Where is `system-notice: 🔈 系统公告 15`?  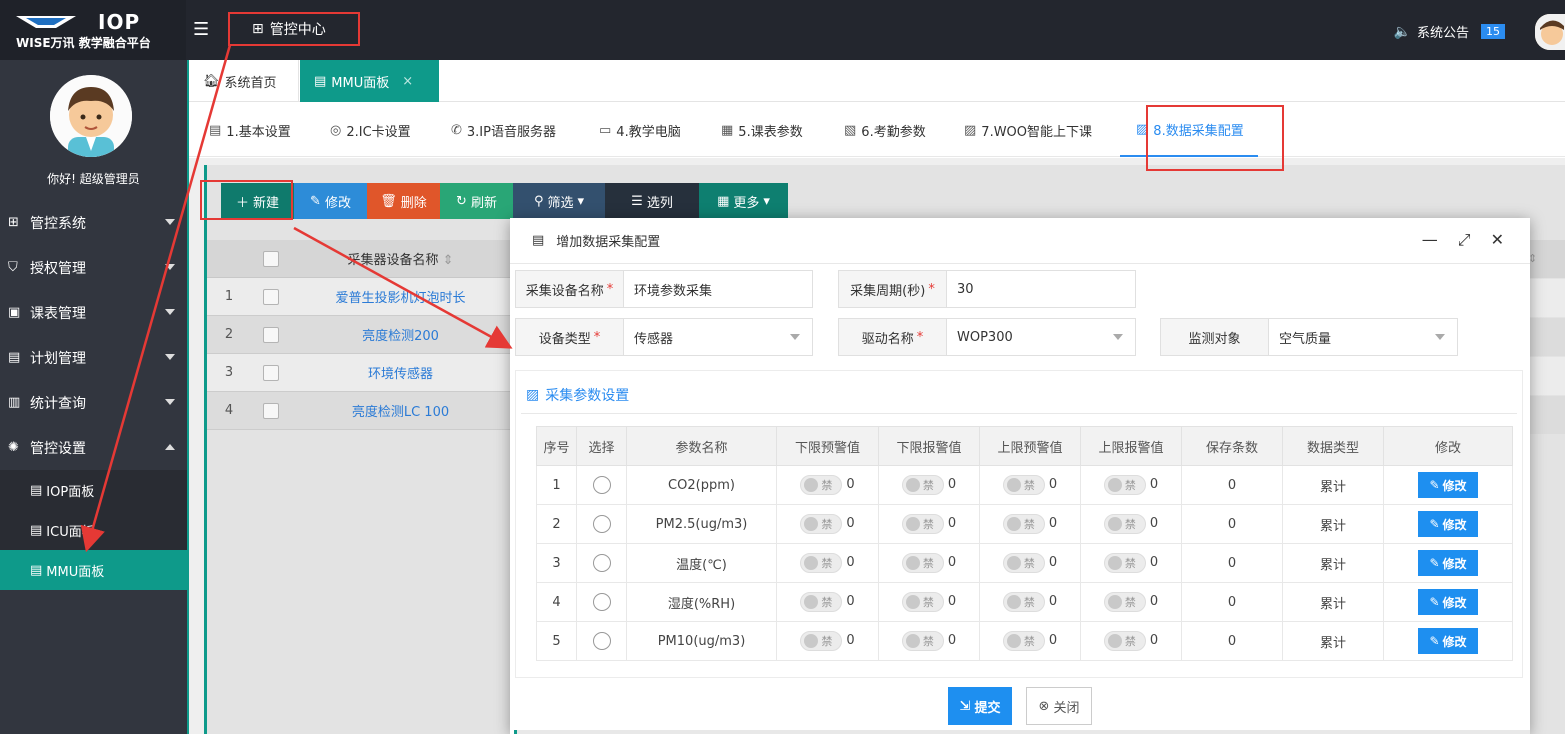 system-notice: 🔈 系统公告 15 is located at coordinates (1449, 31).